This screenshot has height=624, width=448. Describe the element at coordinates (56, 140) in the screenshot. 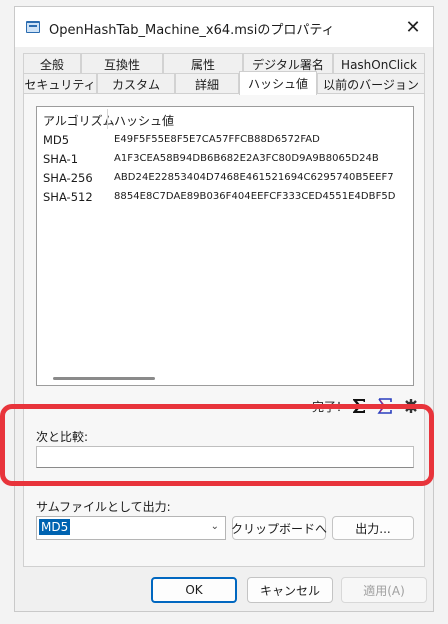

I see `row-algorithm: MD5` at that location.